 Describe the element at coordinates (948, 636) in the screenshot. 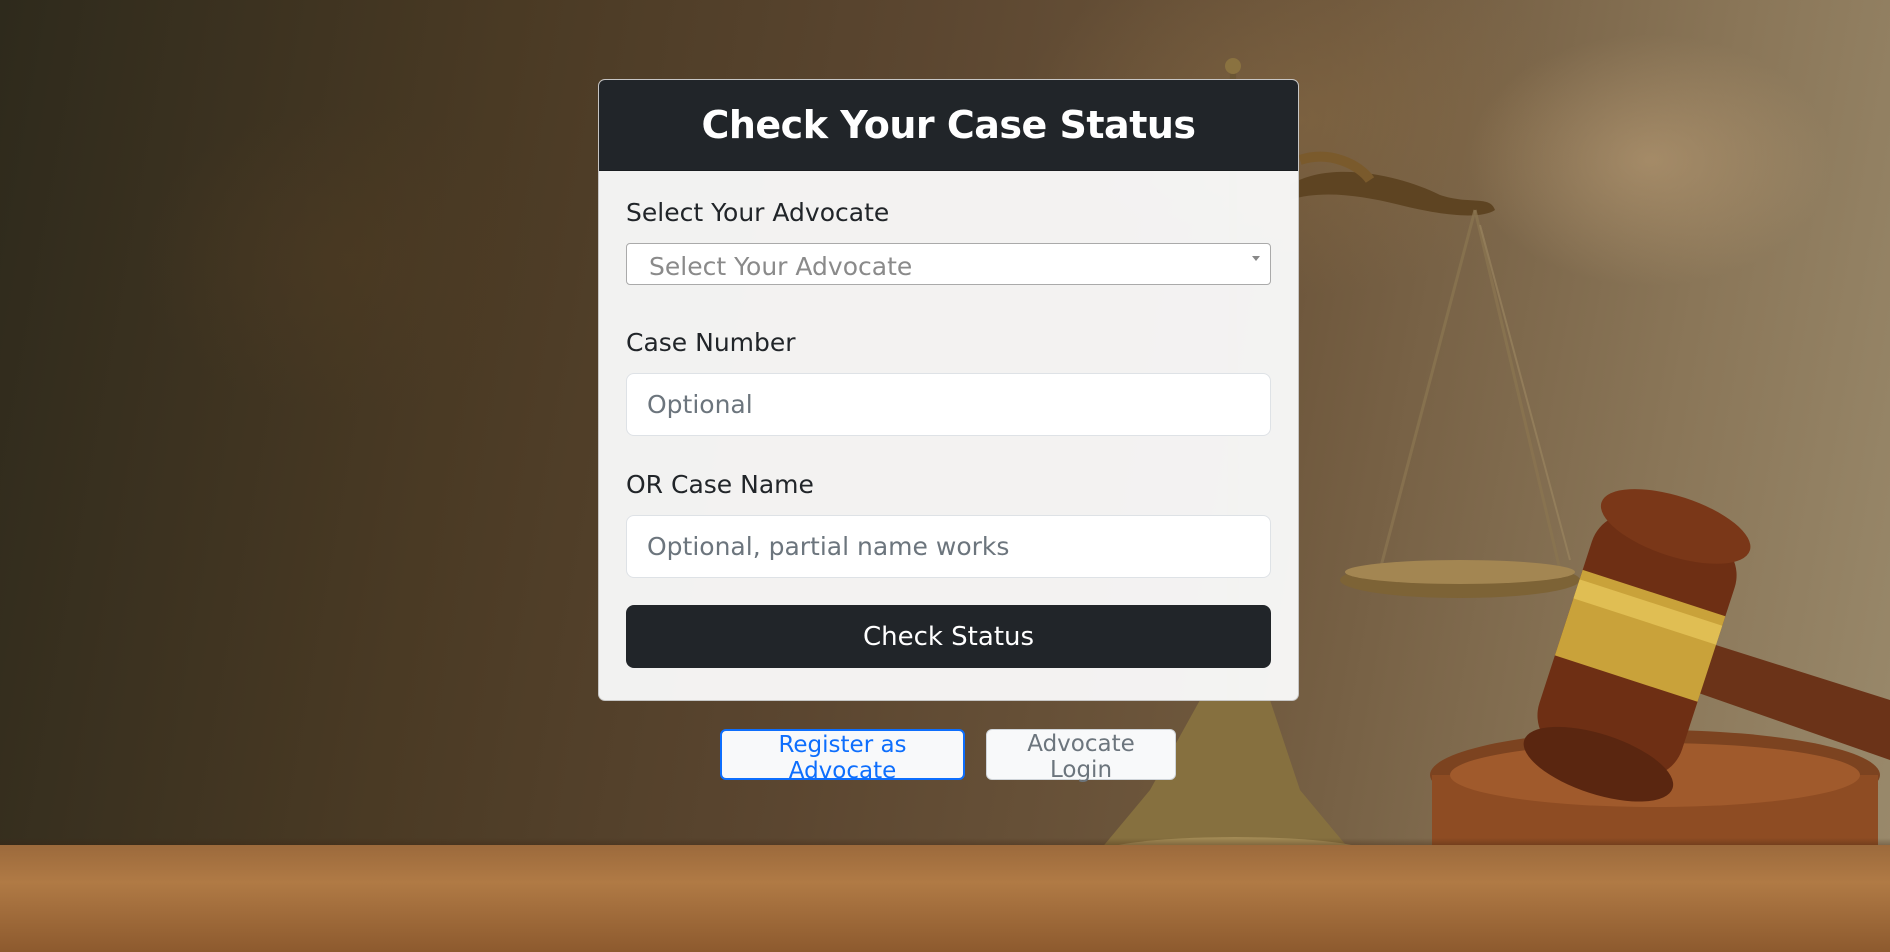

I see `check-status-button: Check Status` at that location.